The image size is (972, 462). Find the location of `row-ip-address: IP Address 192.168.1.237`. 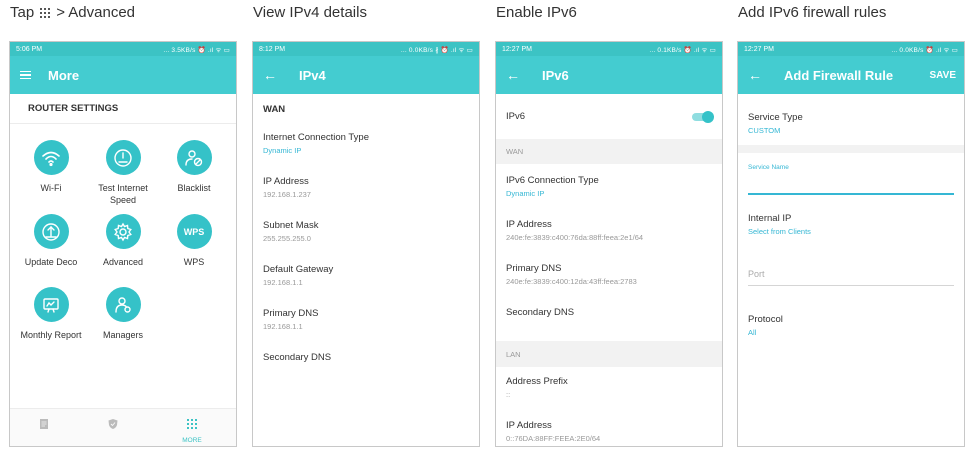

row-ip-address: IP Address 192.168.1.237 is located at coordinates (287, 187).